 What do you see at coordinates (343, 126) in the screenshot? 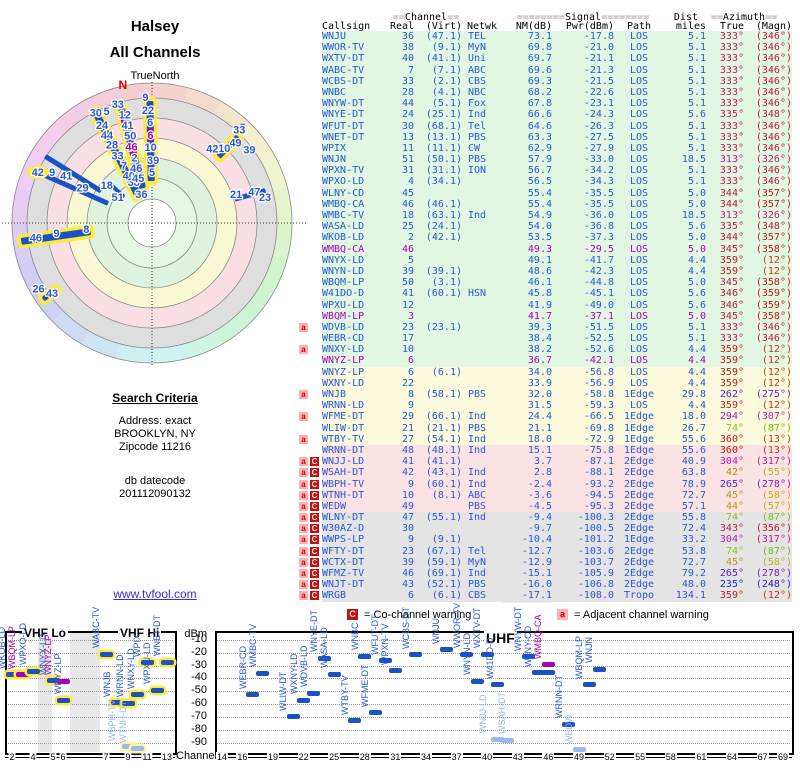
I see `table-cell: WFUT-DT` at bounding box center [343, 126].